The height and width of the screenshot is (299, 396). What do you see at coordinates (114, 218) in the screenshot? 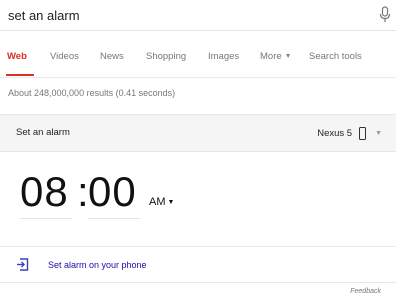
I see `minutes-underline` at bounding box center [114, 218].